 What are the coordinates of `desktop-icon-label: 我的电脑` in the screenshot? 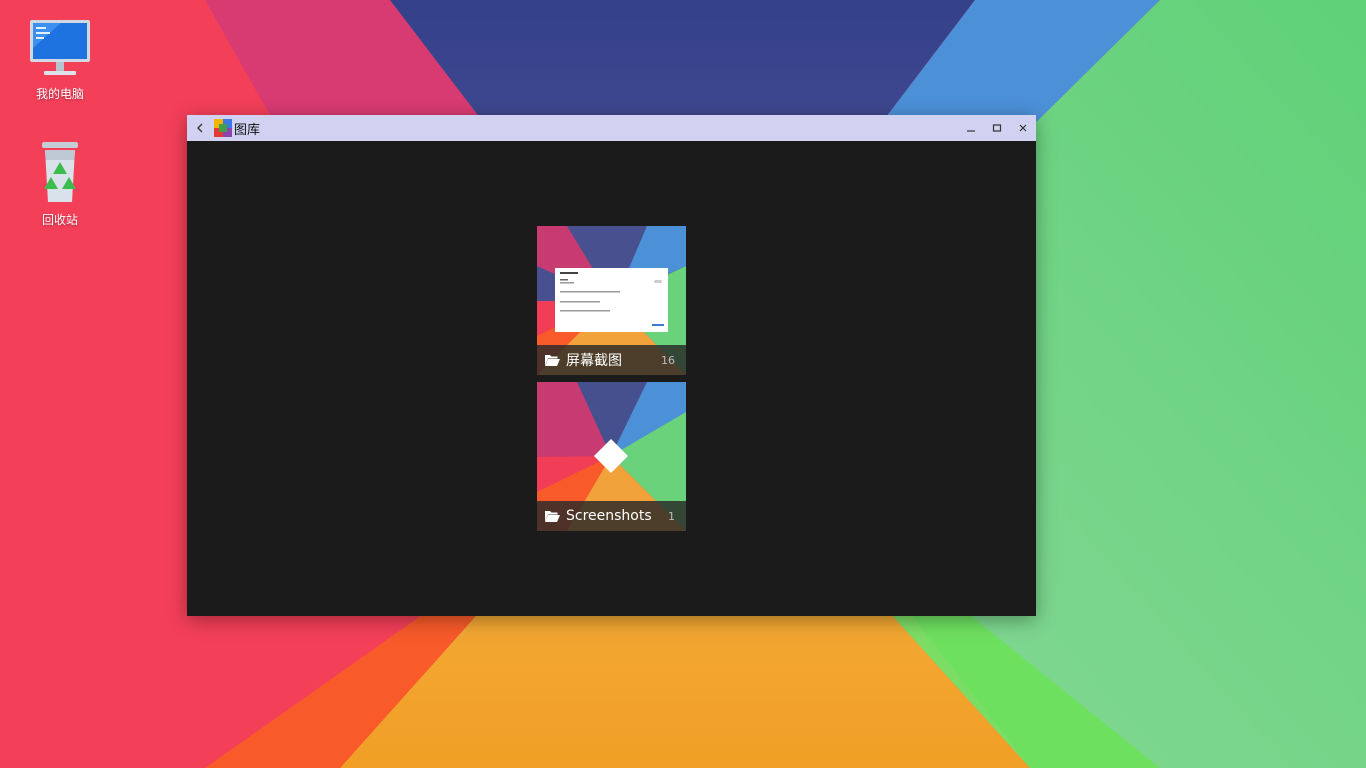 It's located at (59, 94).